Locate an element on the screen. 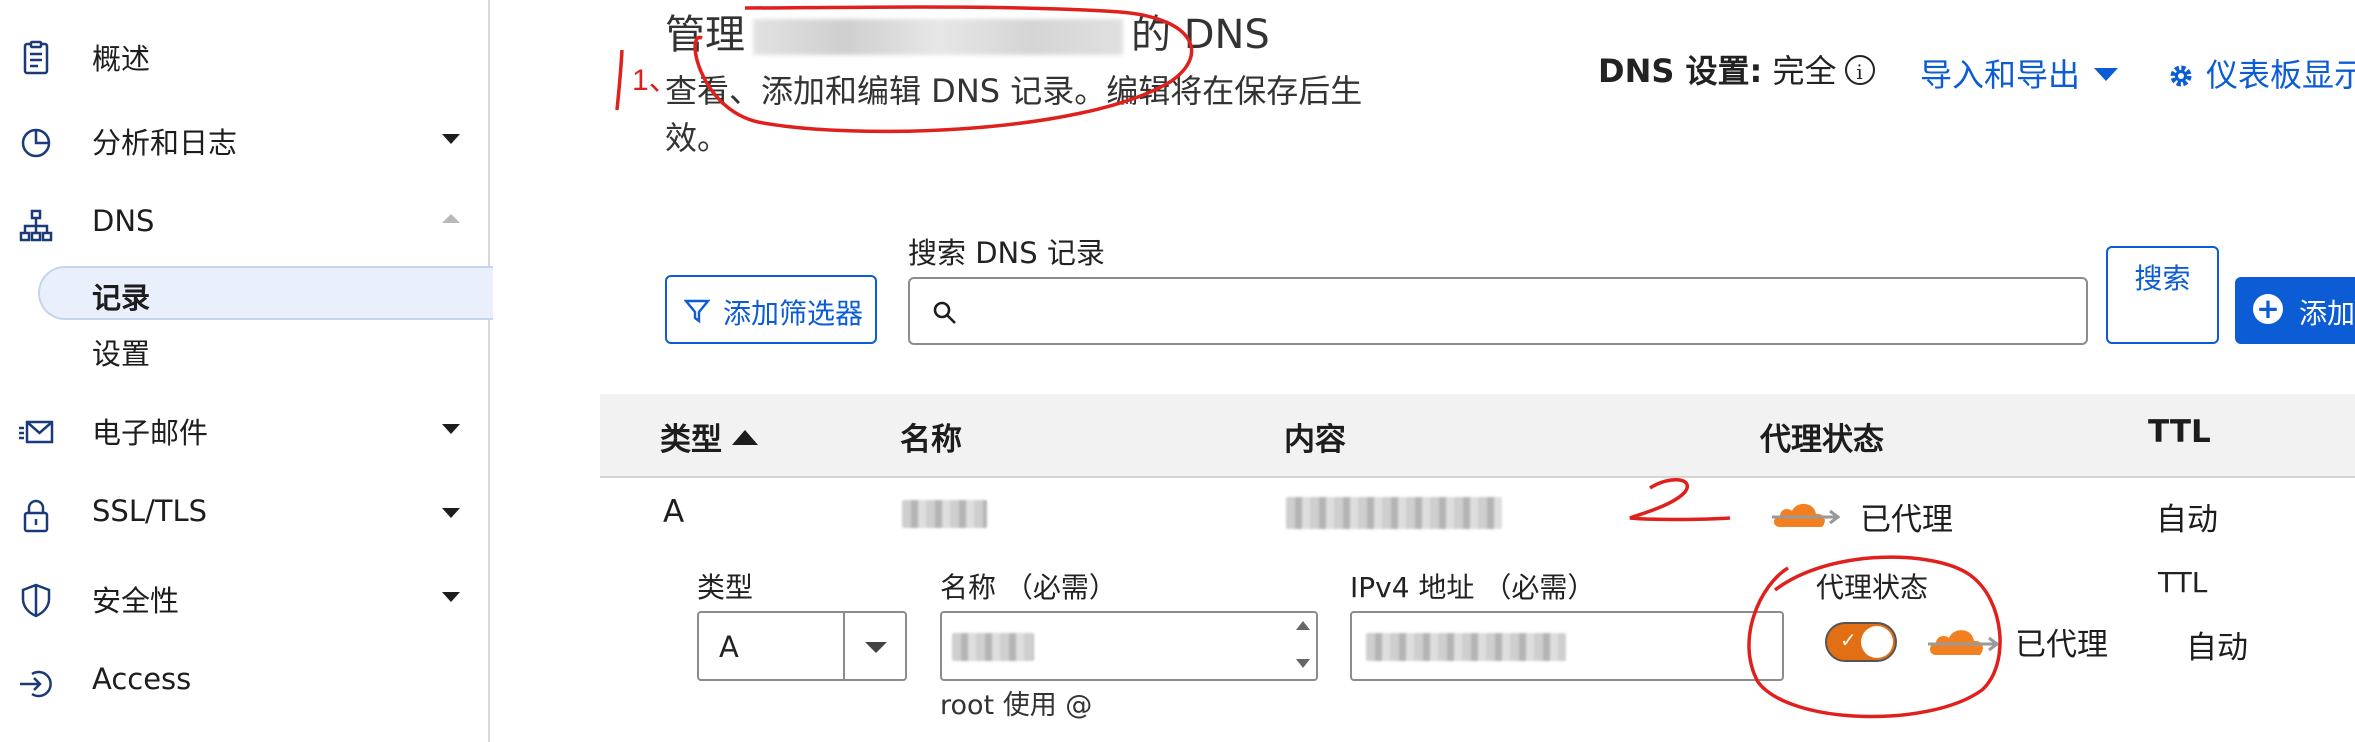  name-input is located at coordinates (1129, 646).